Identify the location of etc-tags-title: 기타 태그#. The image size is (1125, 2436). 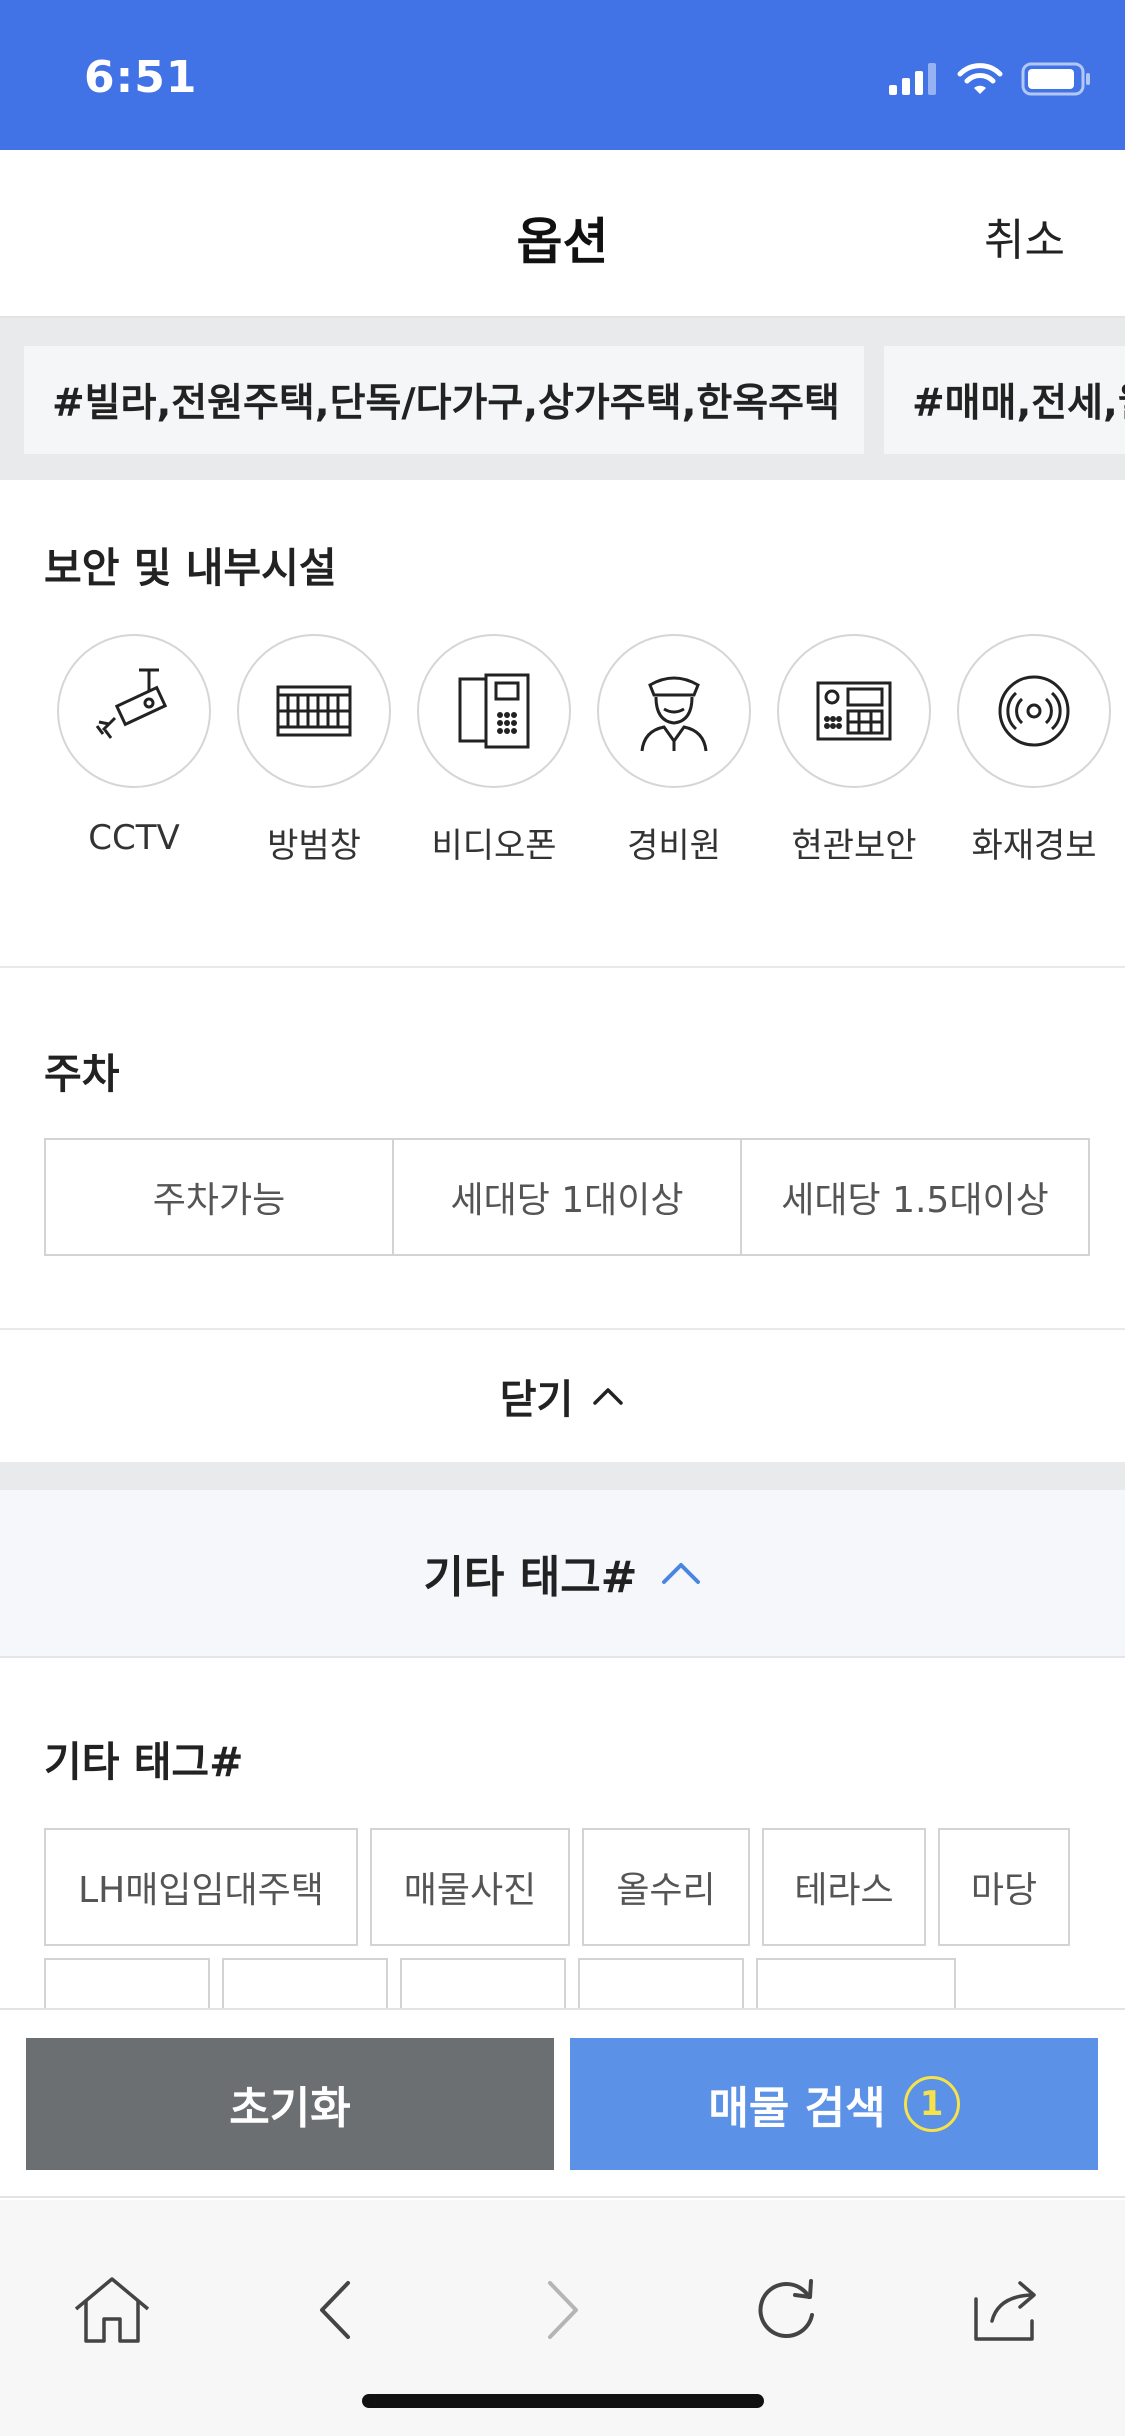
(144, 1762).